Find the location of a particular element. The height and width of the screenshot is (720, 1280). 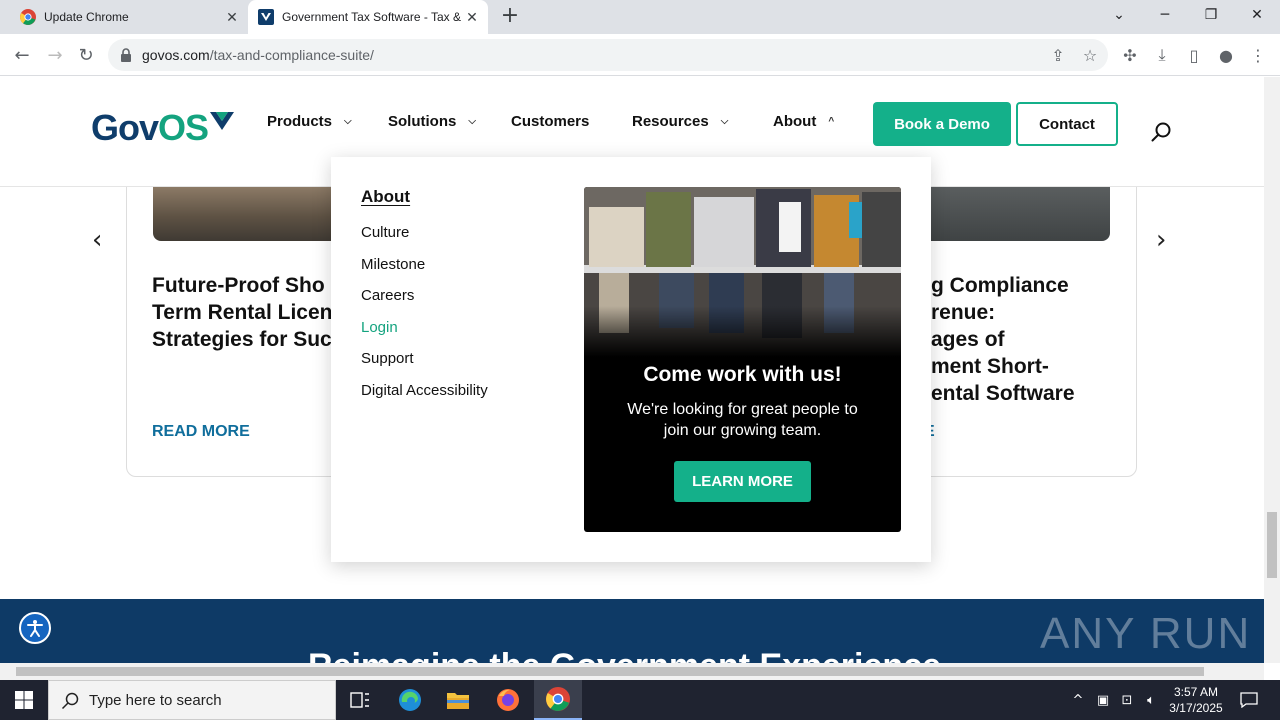

notifications-icon is located at coordinates (1249, 700).